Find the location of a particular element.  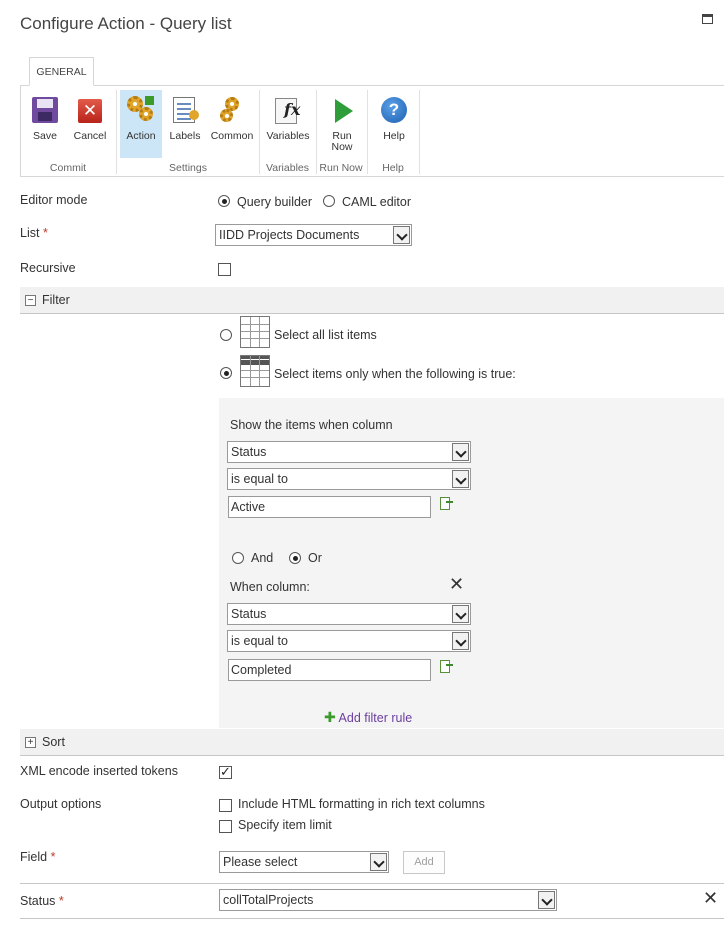

gears-icon is located at coordinates (141, 110).